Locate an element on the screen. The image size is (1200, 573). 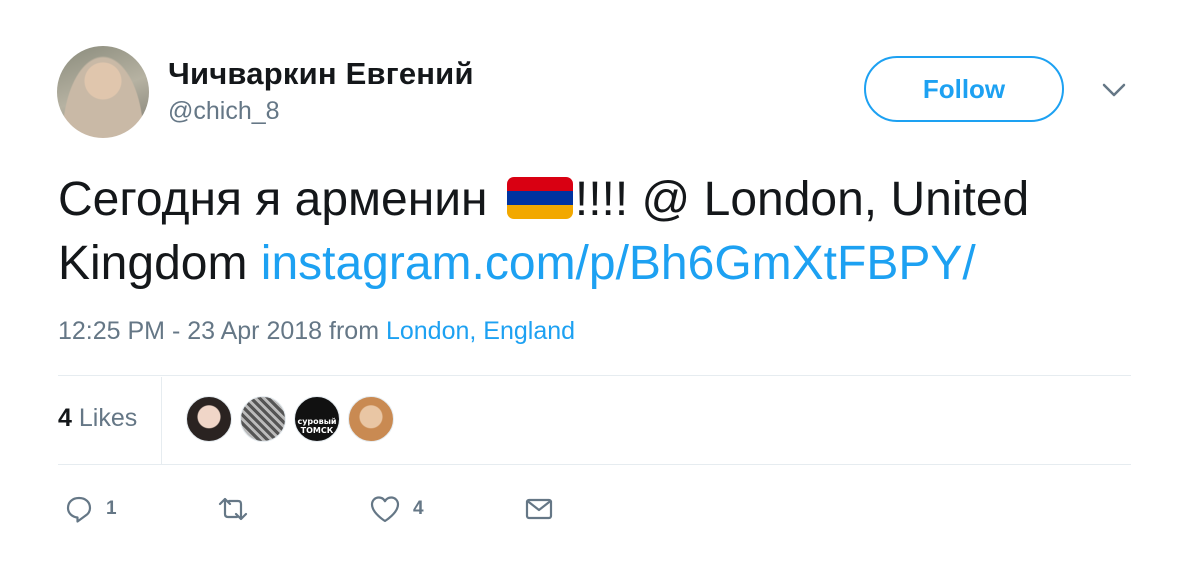
tweet-text-part-1: Сегодня я арменин is located at coordinates (279, 199).